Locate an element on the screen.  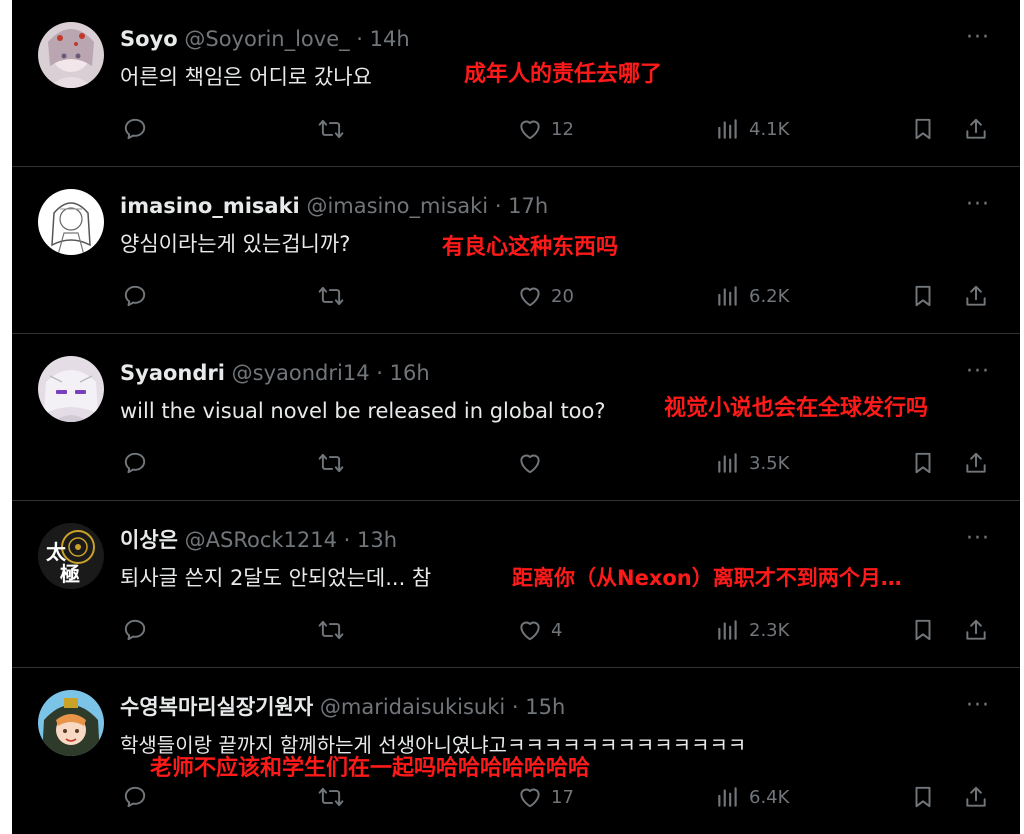
views-button: 6.2K is located at coordinates (752, 296).